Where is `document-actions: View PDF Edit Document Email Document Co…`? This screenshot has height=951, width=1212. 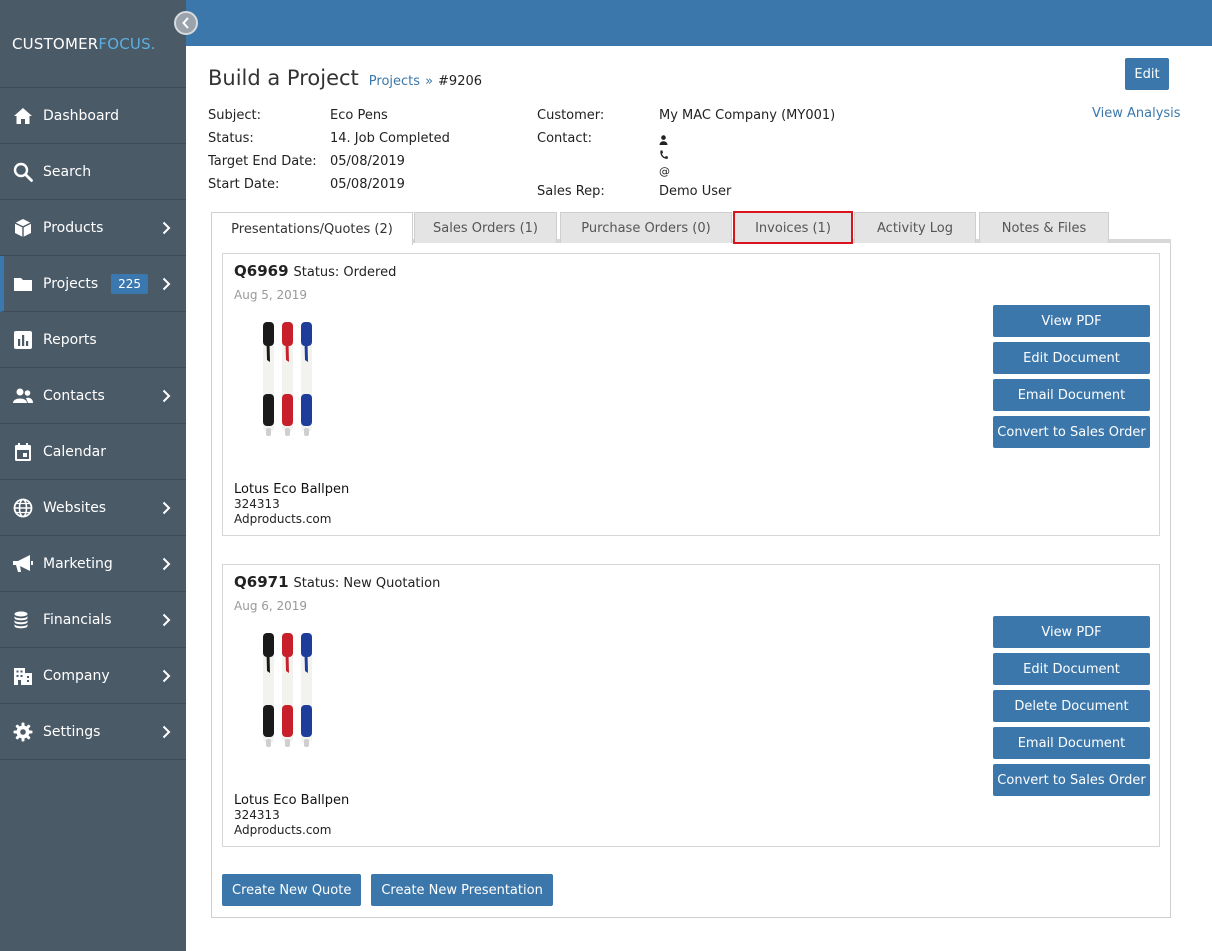
document-actions: View PDF Edit Document Email Document Co… is located at coordinates (1071, 379).